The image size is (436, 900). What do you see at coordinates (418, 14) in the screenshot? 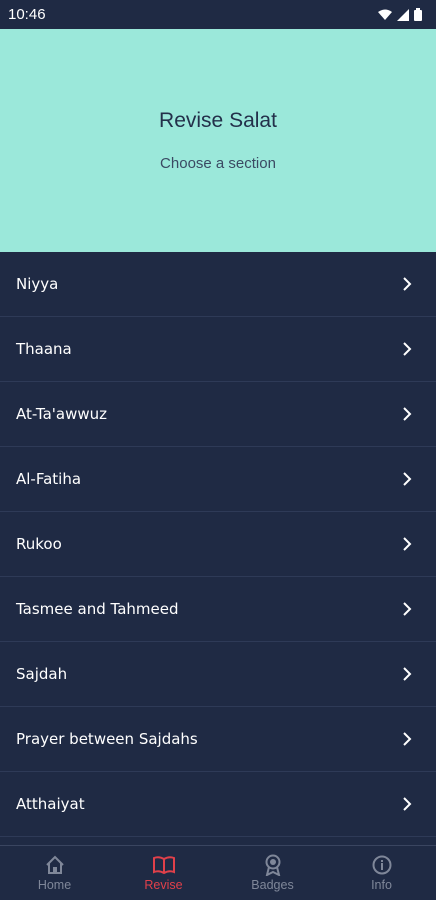
I see `battery-icon` at bounding box center [418, 14].